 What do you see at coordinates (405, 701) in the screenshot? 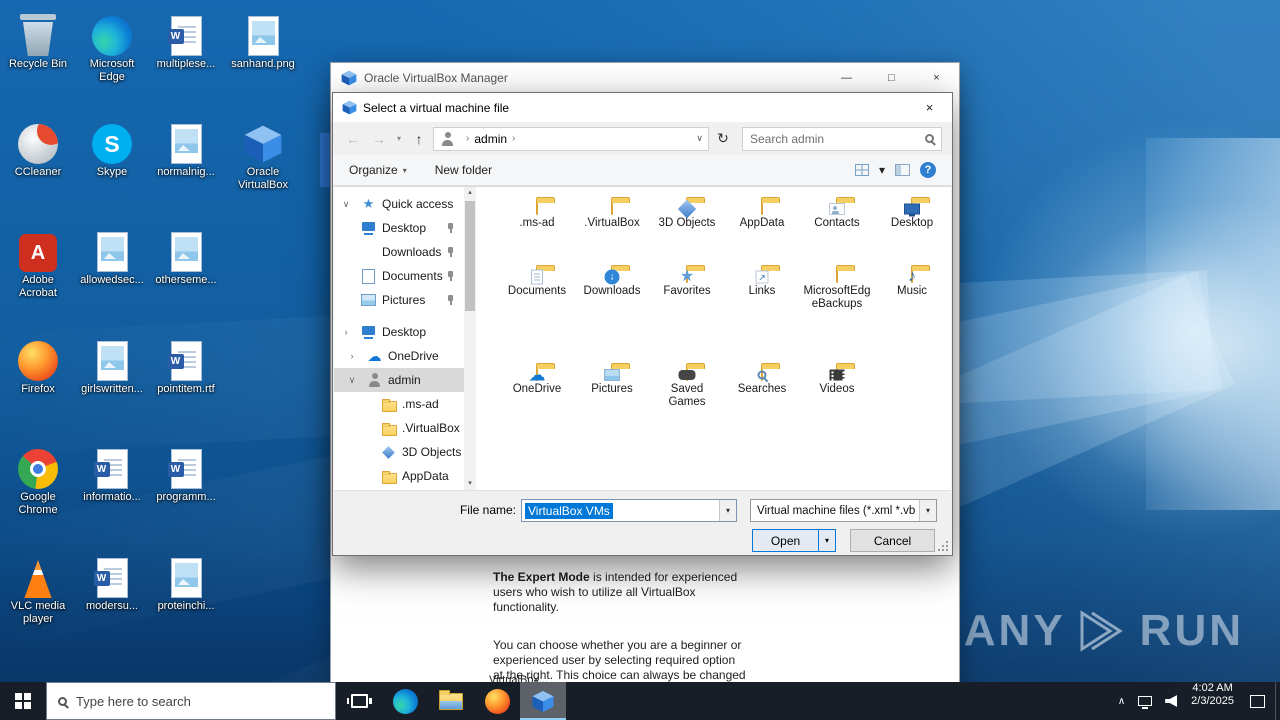
I see `taskbar-edge-button` at bounding box center [405, 701].